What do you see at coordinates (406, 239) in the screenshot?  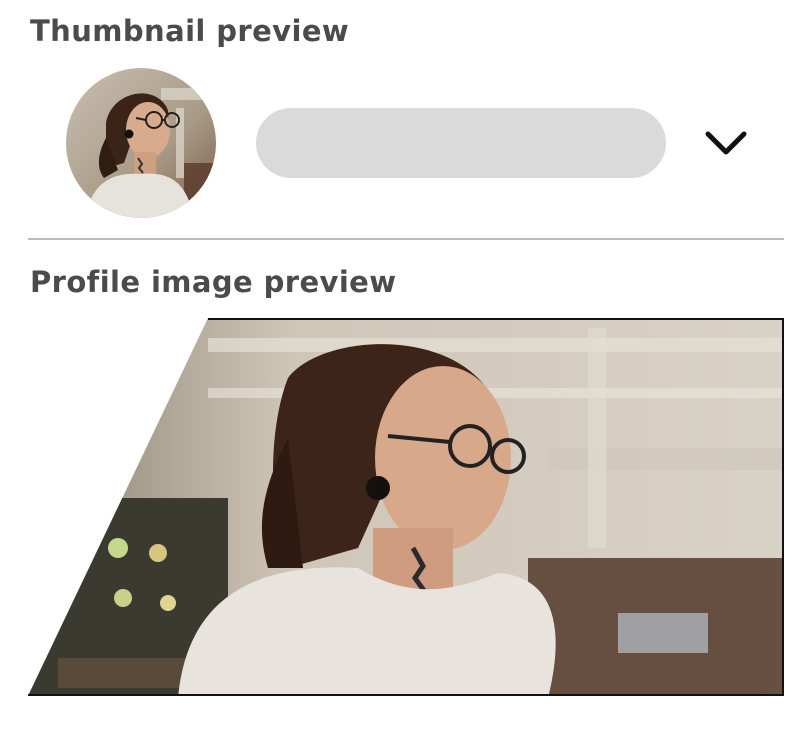 I see `section-divider` at bounding box center [406, 239].